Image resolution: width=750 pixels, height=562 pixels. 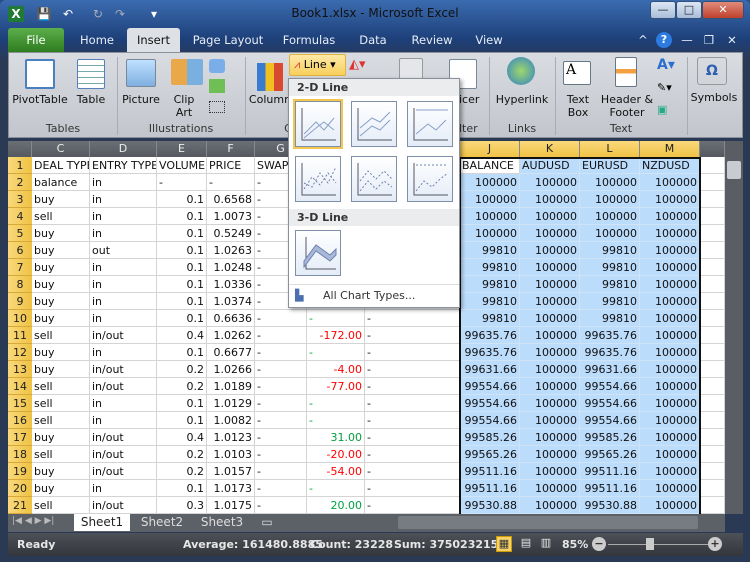 I want to click on slicer-button: icer, so click(x=474, y=99).